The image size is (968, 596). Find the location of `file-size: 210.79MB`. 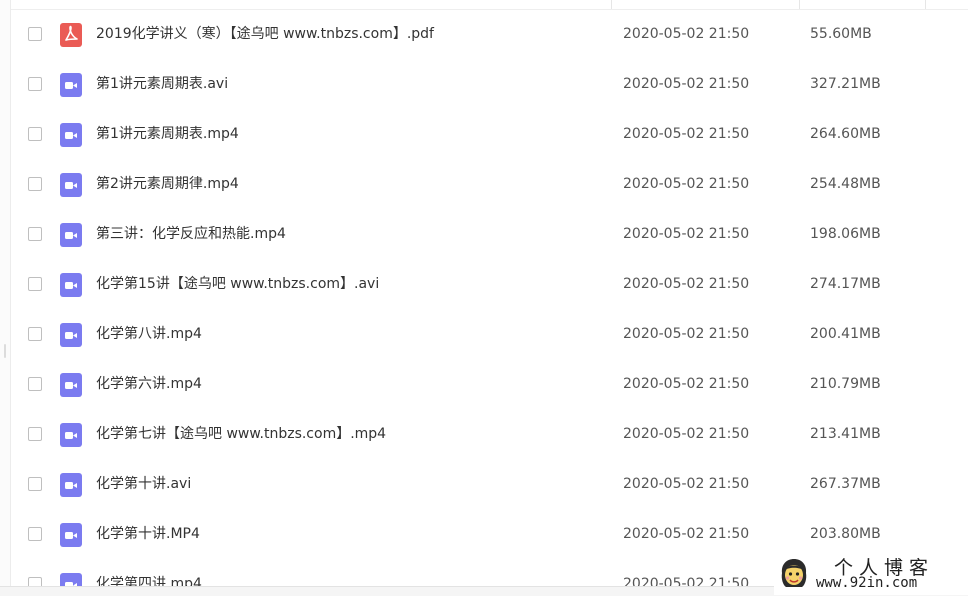

file-size: 210.79MB is located at coordinates (845, 384).